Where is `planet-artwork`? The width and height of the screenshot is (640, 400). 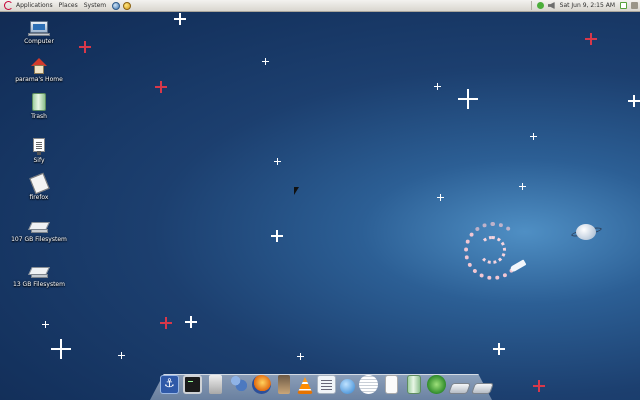
planet-artwork is located at coordinates (586, 232).